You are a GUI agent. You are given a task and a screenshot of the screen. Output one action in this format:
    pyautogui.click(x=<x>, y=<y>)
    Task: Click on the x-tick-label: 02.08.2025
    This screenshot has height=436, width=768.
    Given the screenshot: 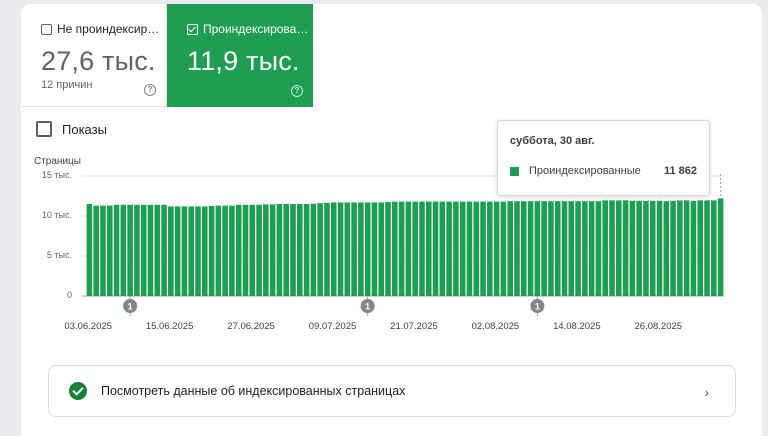 What is the action you would take?
    pyautogui.click(x=495, y=326)
    